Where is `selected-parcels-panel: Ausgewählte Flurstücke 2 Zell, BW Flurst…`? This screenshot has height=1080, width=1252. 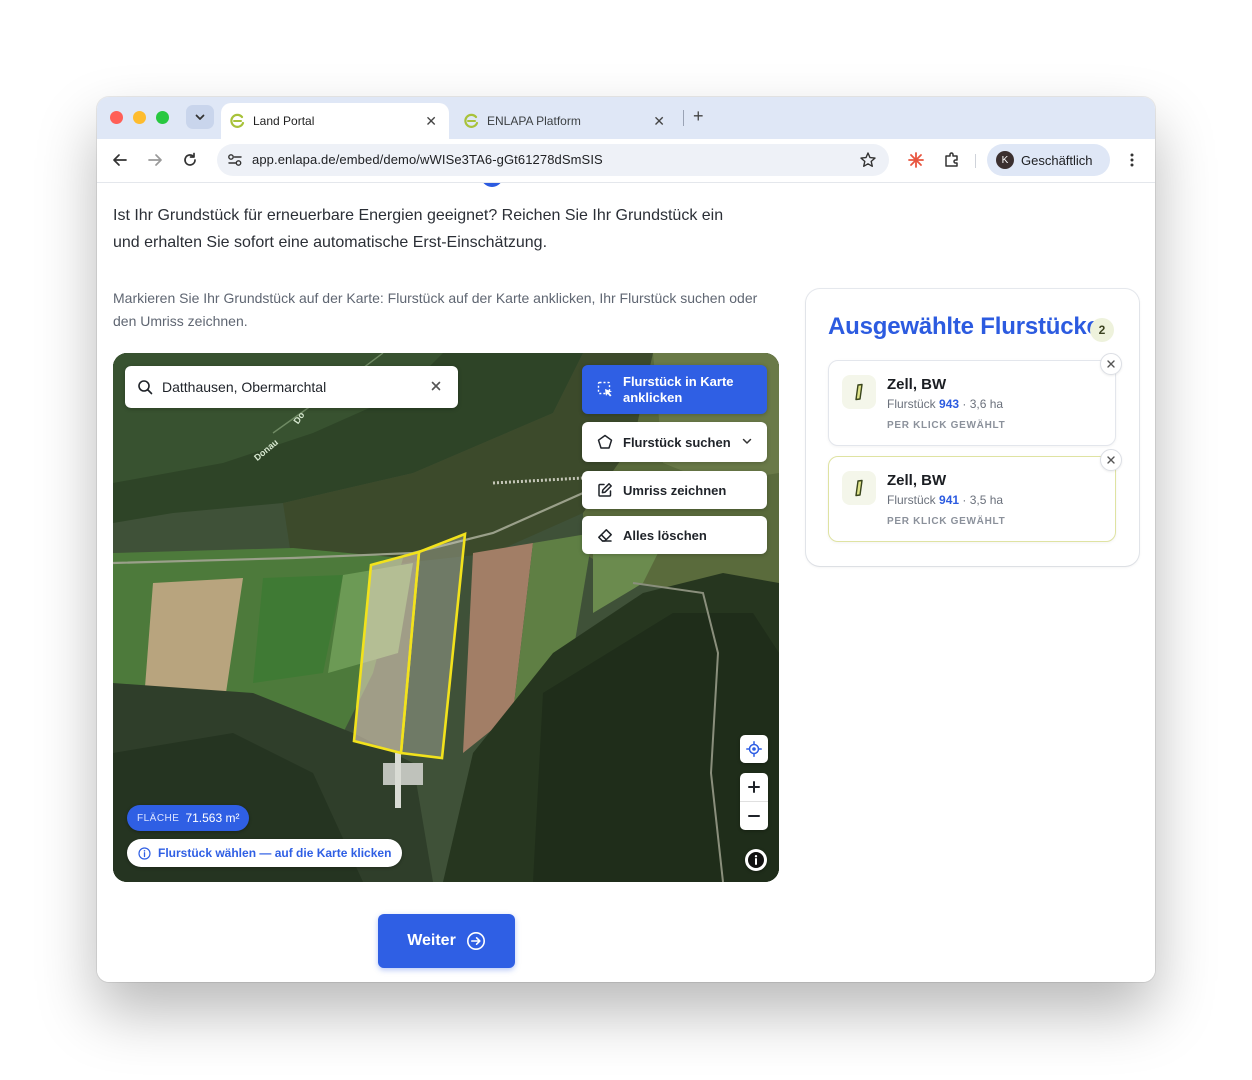 selected-parcels-panel: Ausgewählte Flurstücke 2 Zell, BW Flurst… is located at coordinates (972, 427).